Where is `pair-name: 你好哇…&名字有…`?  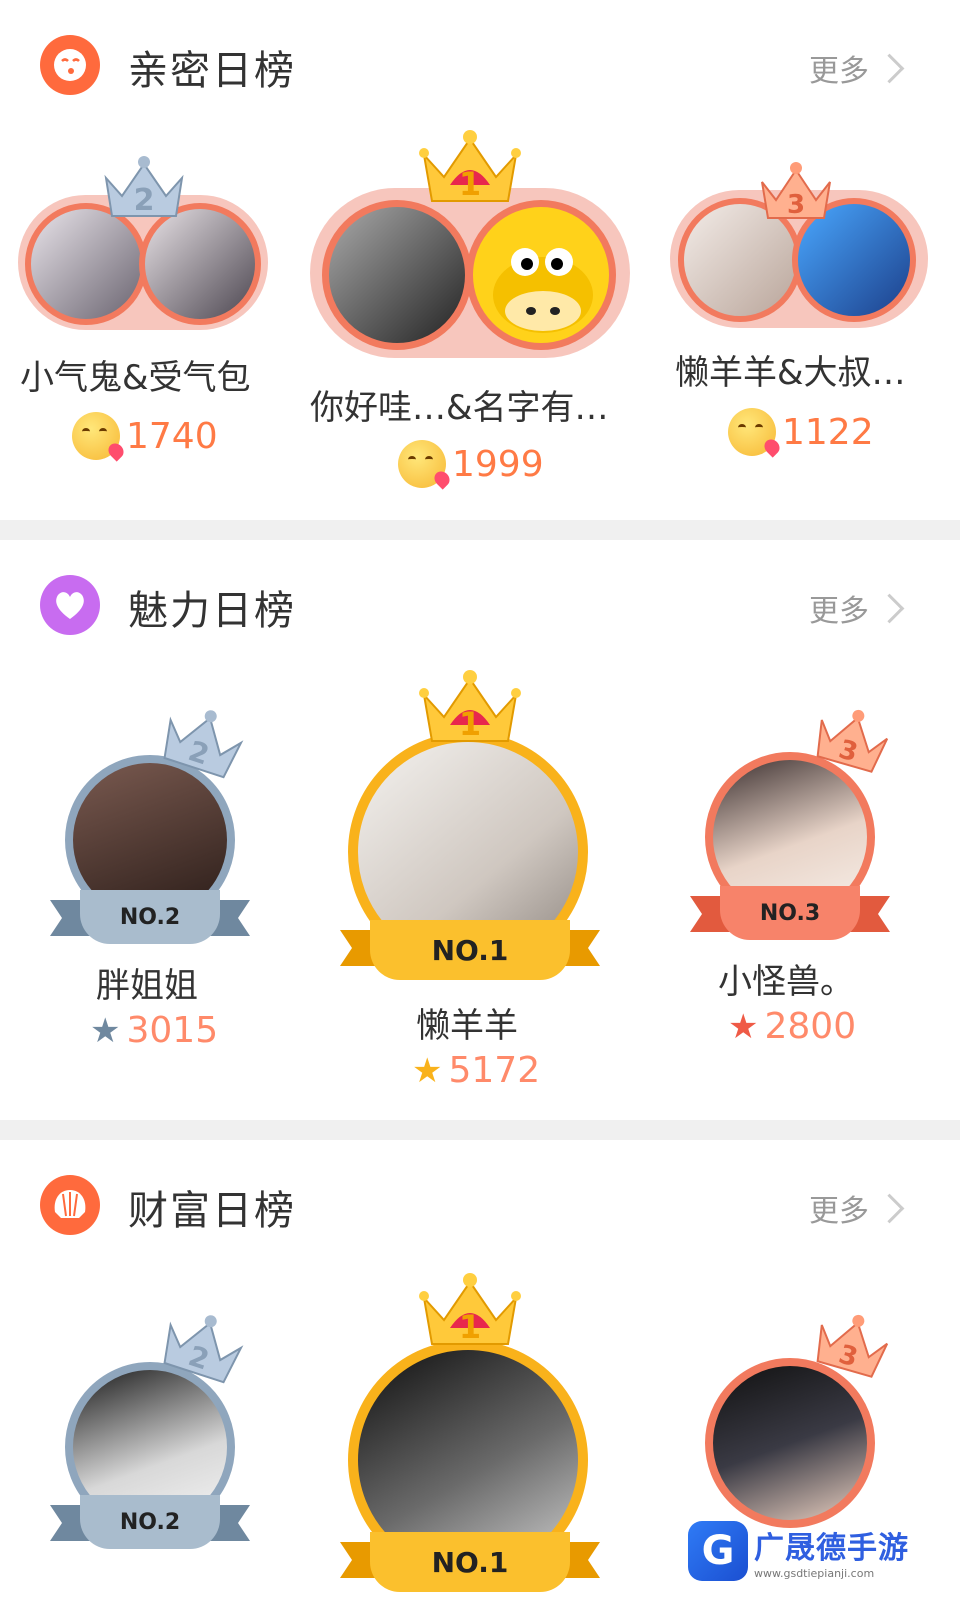 pair-name: 你好哇…&名字有… is located at coordinates (459, 408).